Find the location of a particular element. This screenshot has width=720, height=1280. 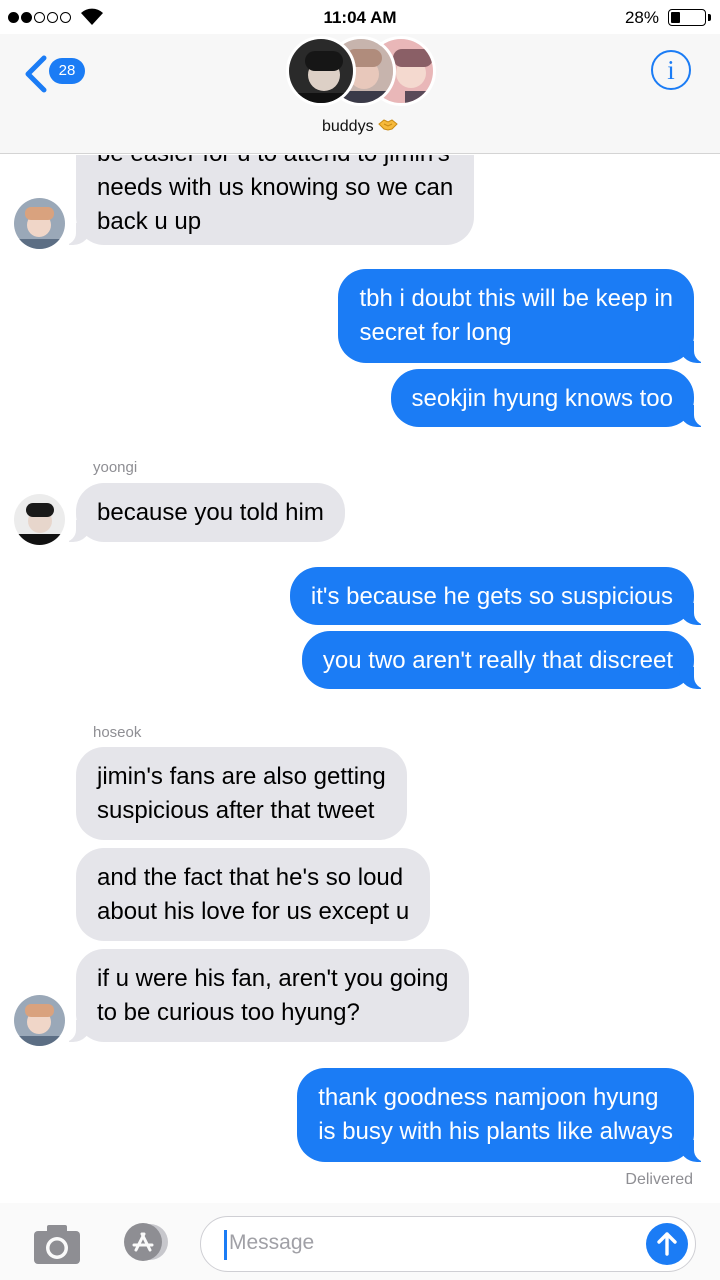

outgoing-message: it's because he gets so suspicious is located at coordinates (498, 596).